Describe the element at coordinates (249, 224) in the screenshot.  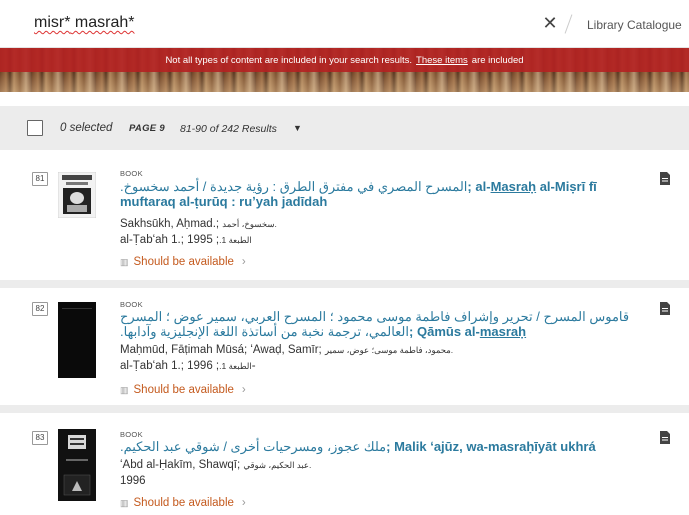
I see `author-arabic: سخسوخ، أحمد.` at that location.